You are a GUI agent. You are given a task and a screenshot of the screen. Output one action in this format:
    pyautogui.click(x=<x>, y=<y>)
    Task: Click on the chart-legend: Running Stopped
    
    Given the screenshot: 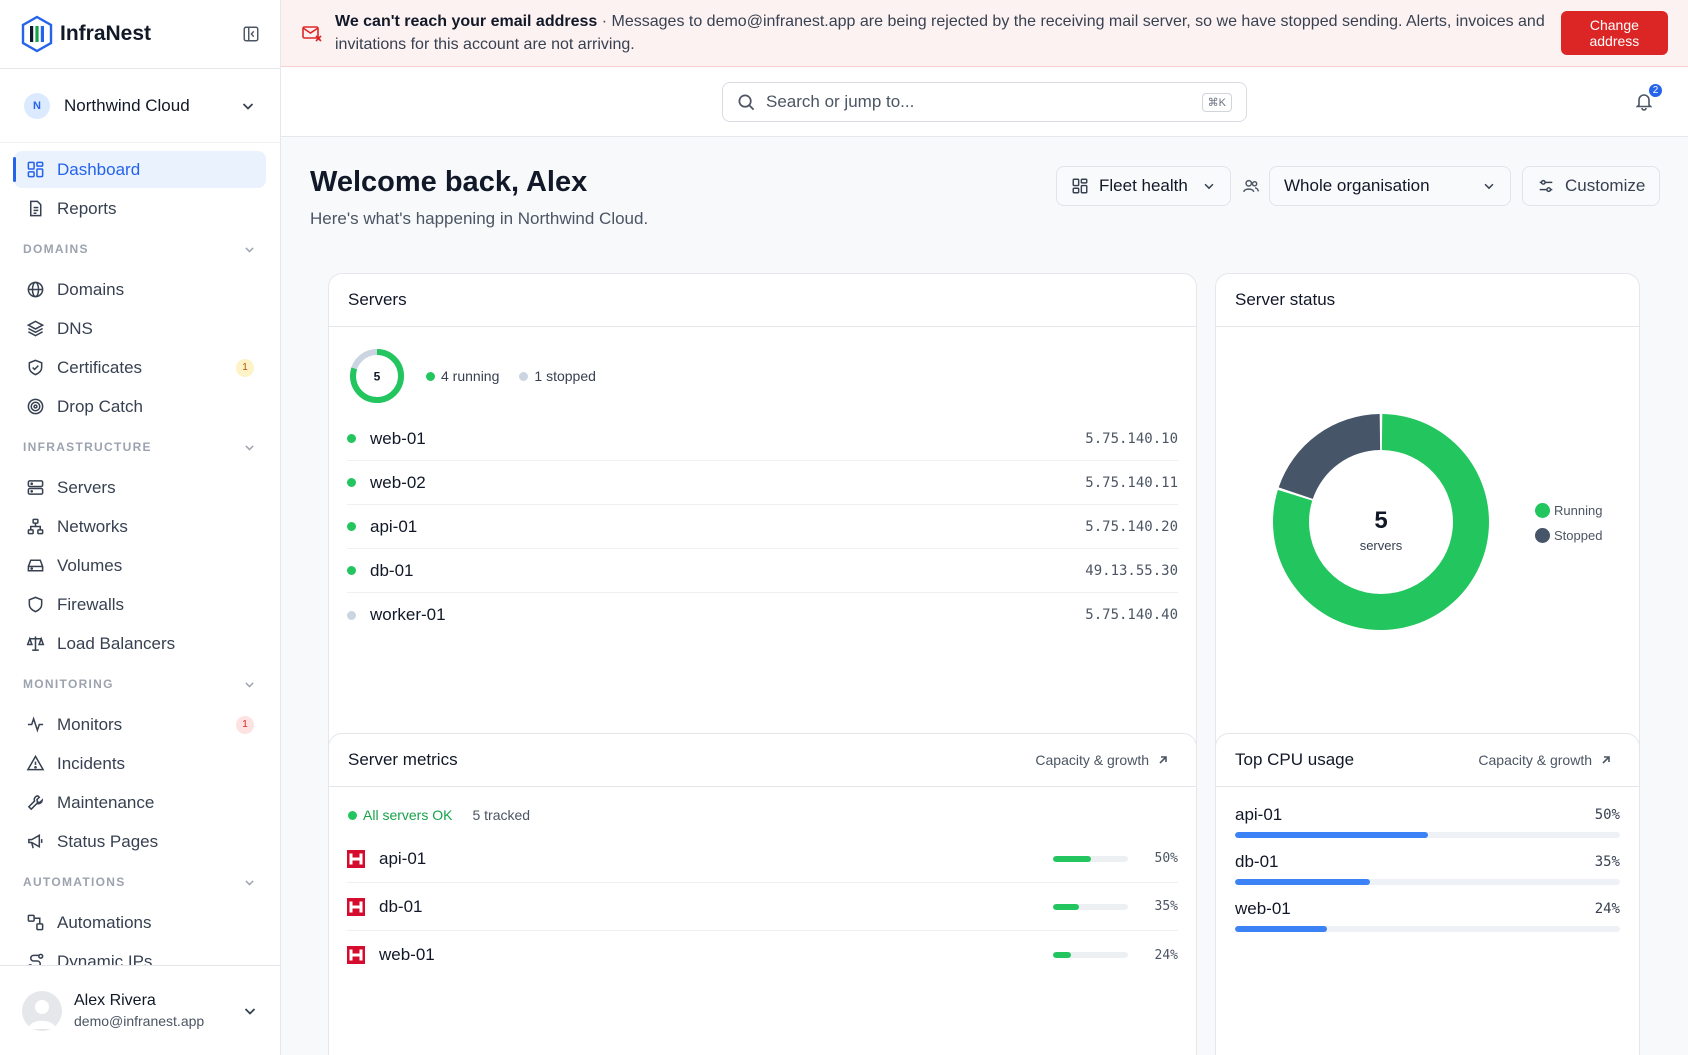 What is the action you would take?
    pyautogui.click(x=1568, y=523)
    